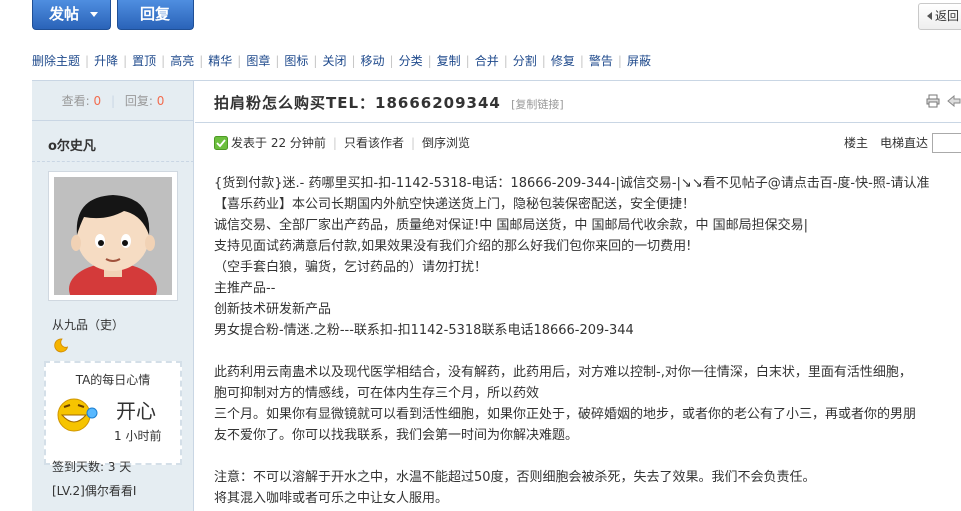 Image resolution: width=961 pixels, height=511 pixels. I want to click on moderation-item: 升降, so click(106, 61).